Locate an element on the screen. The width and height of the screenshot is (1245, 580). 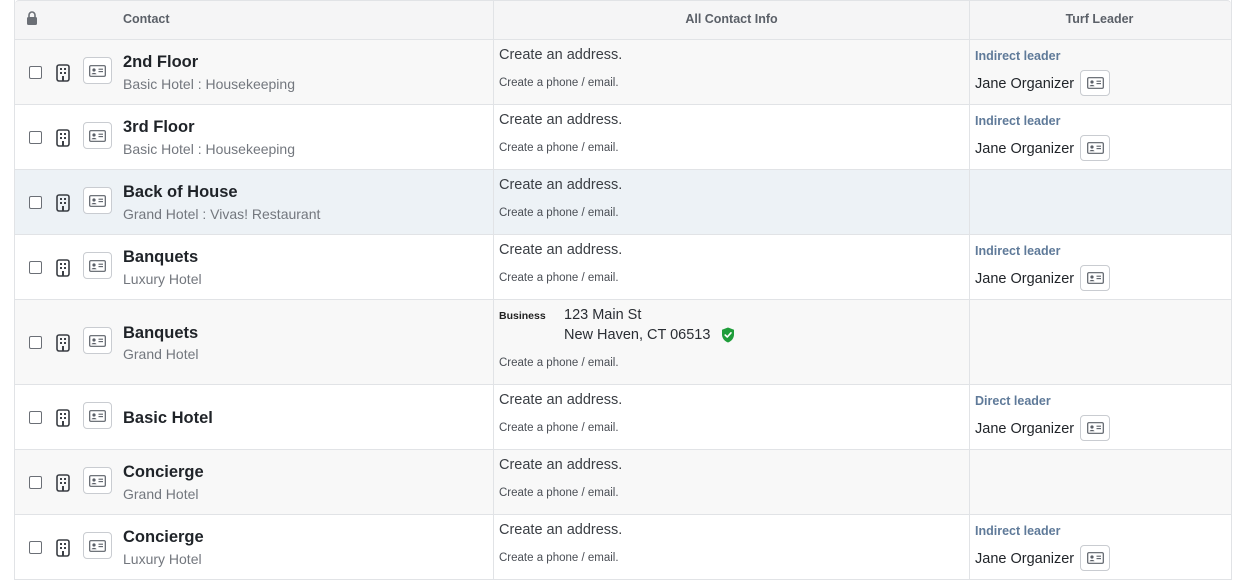
header-all-contact-info: All Contact Info is located at coordinates (732, 20).